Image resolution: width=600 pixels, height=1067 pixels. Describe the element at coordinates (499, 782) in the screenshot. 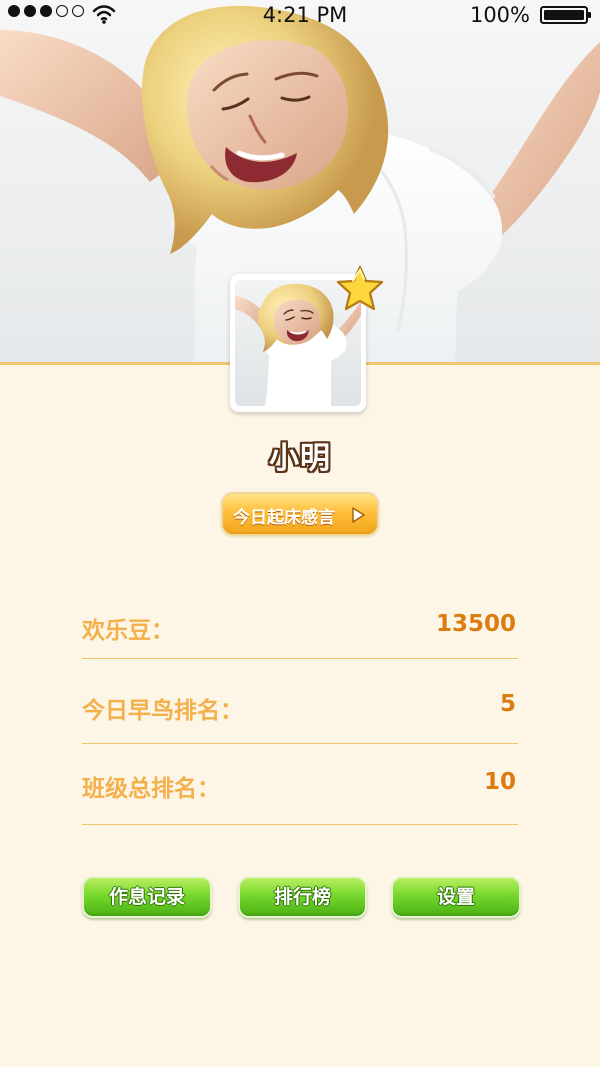

I see `class-rank-value: 10` at that location.